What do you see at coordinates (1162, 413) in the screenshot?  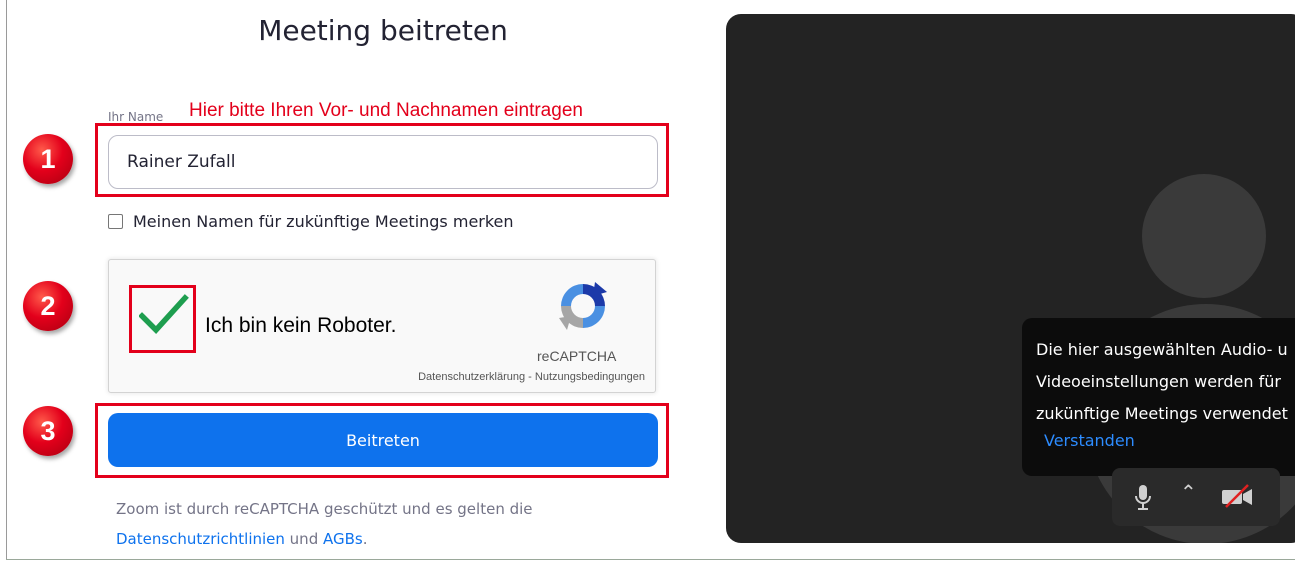 I see `tooltip-line-3: zukünftige Meetings verwendet` at bounding box center [1162, 413].